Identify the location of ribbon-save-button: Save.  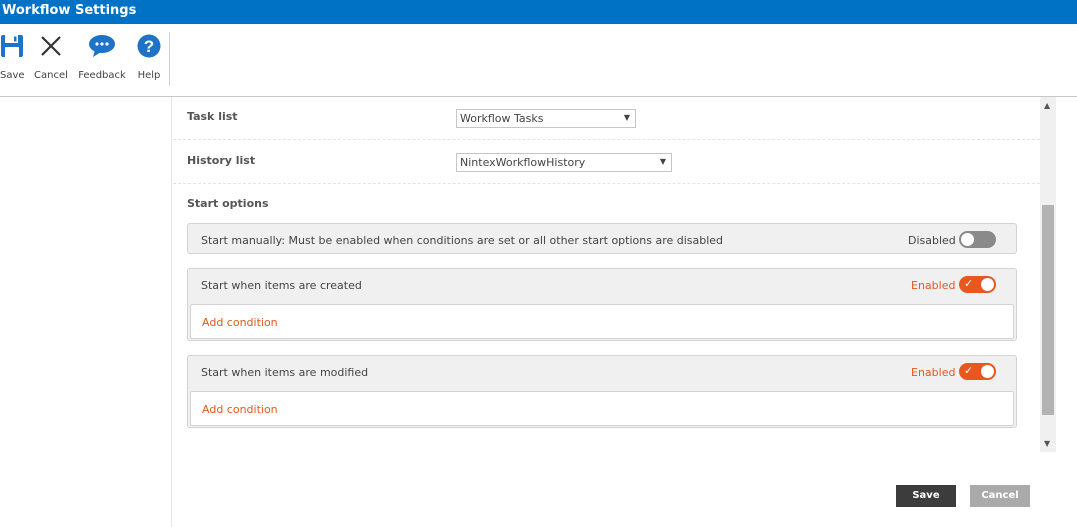
(12, 57).